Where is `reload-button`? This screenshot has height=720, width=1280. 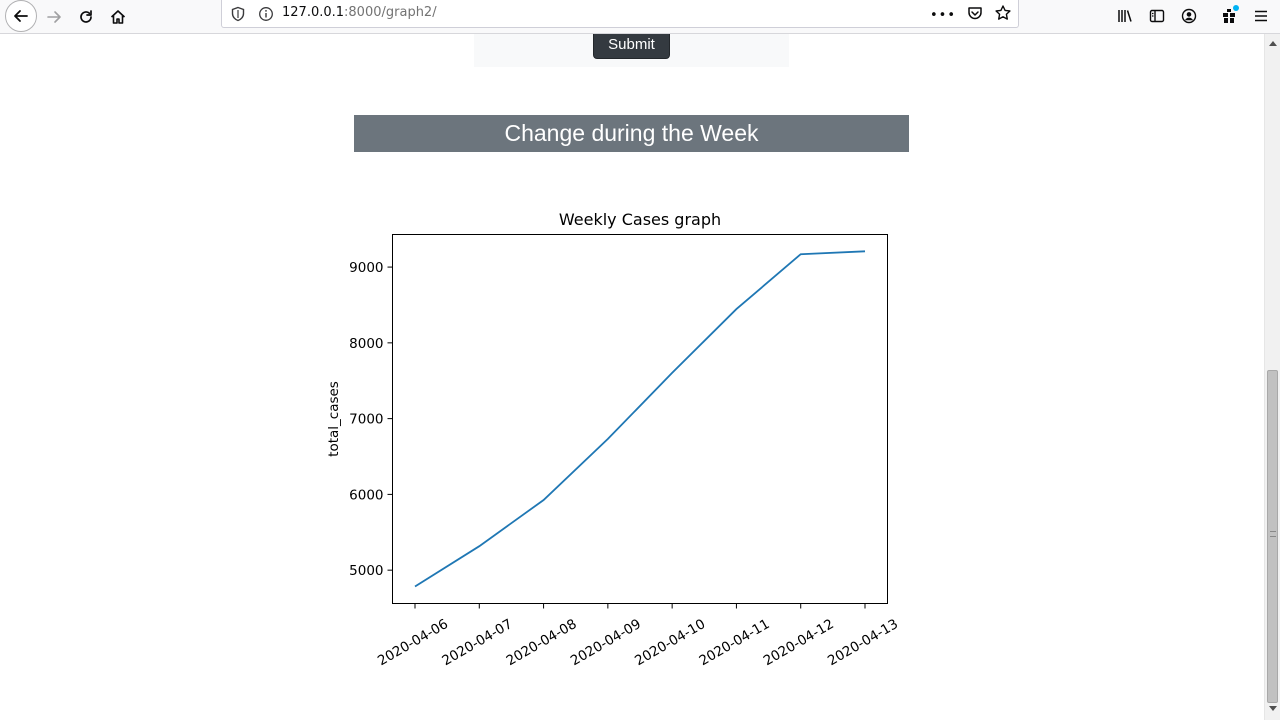 reload-button is located at coordinates (86, 17).